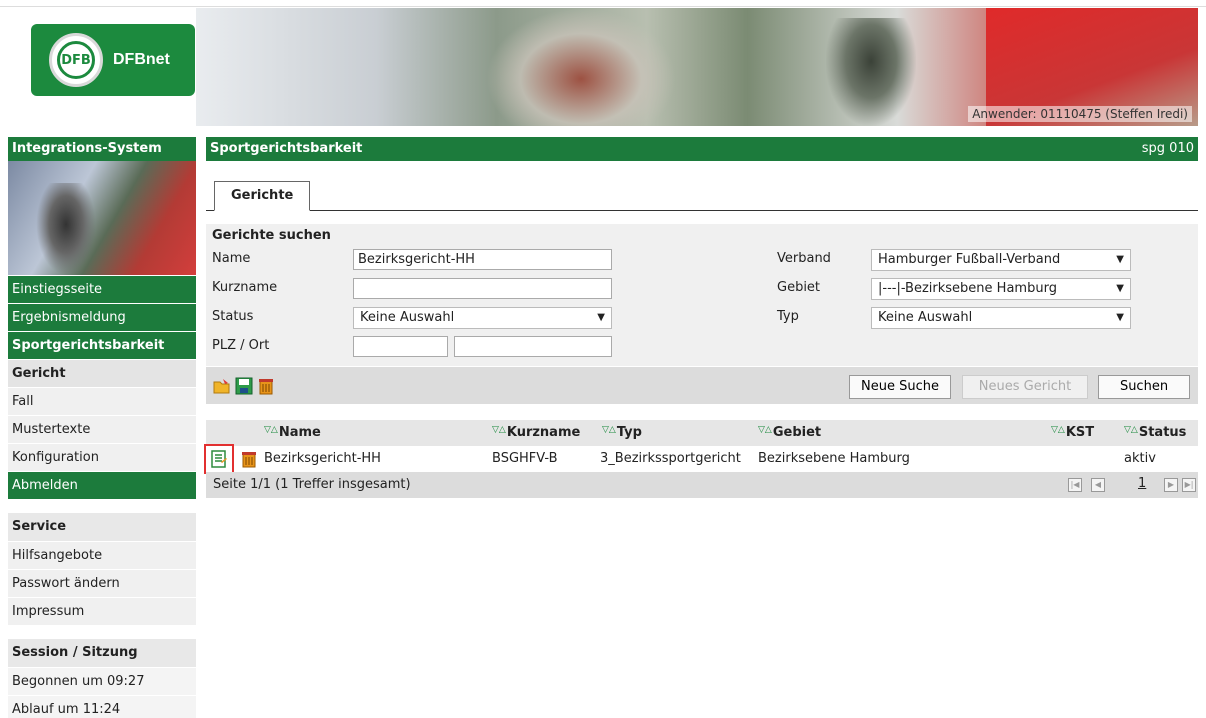  I want to click on sidebar-item-abmelden: Abmelden, so click(102, 485).